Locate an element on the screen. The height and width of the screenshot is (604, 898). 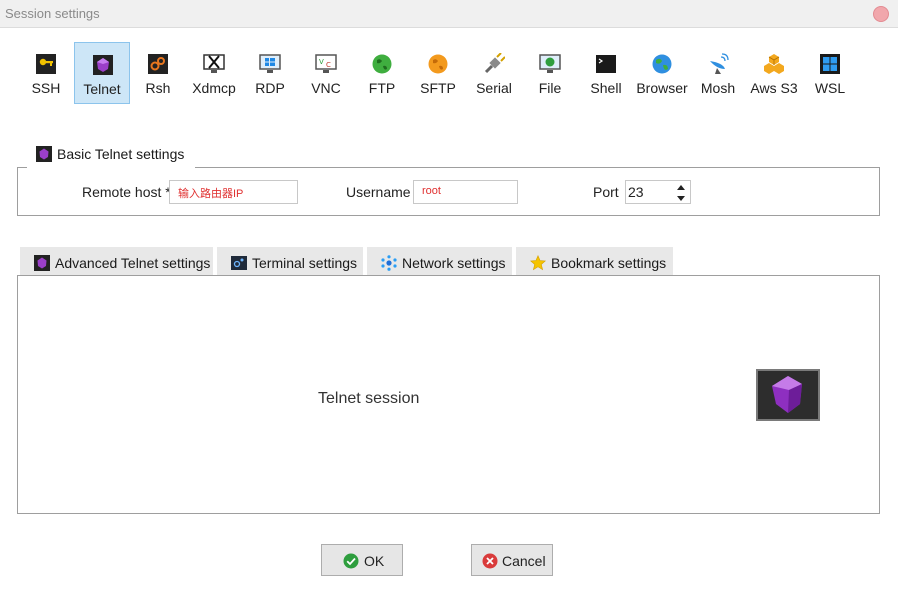
tab-terminal-settings: Terminal settings is located at coordinates (290, 261).